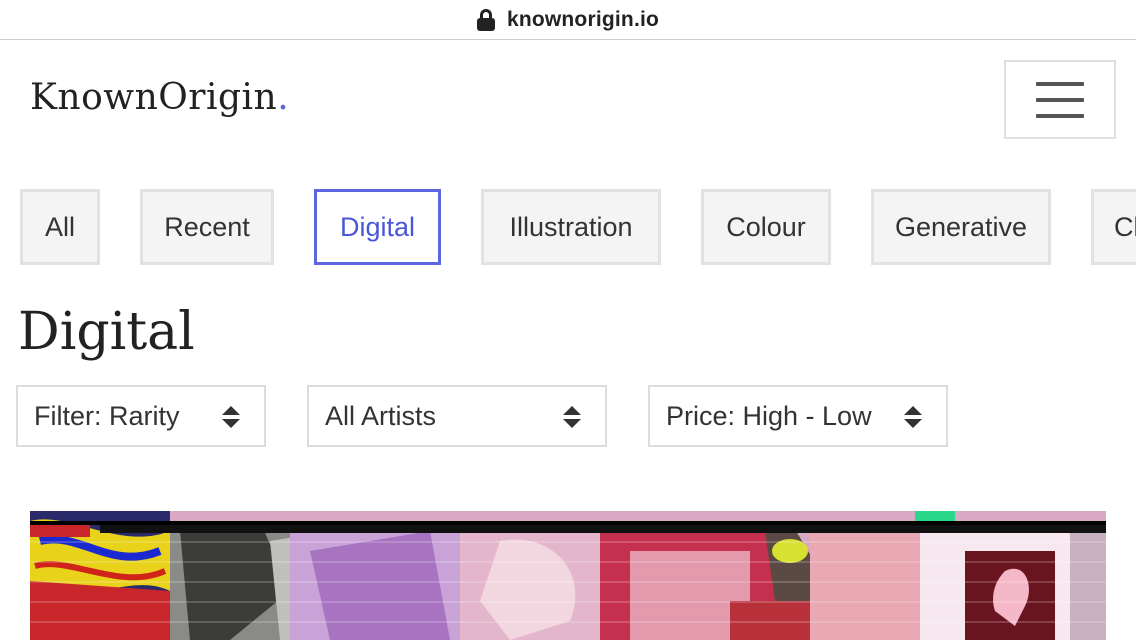  What do you see at coordinates (583, 20) in the screenshot?
I see `url-text: knownorigin.io` at bounding box center [583, 20].